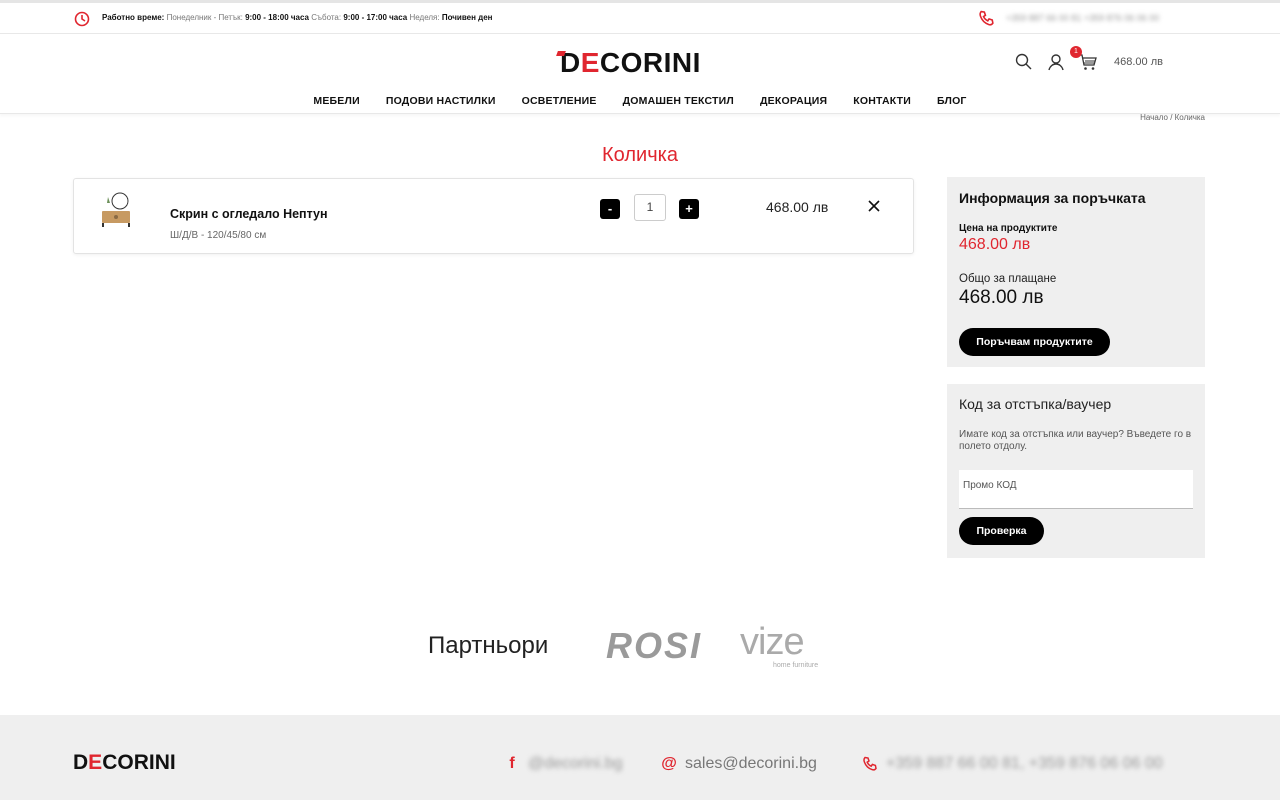 The height and width of the screenshot is (800, 1280). What do you see at coordinates (139, 762) in the screenshot?
I see `footer-logo-rest: CORINI` at bounding box center [139, 762].